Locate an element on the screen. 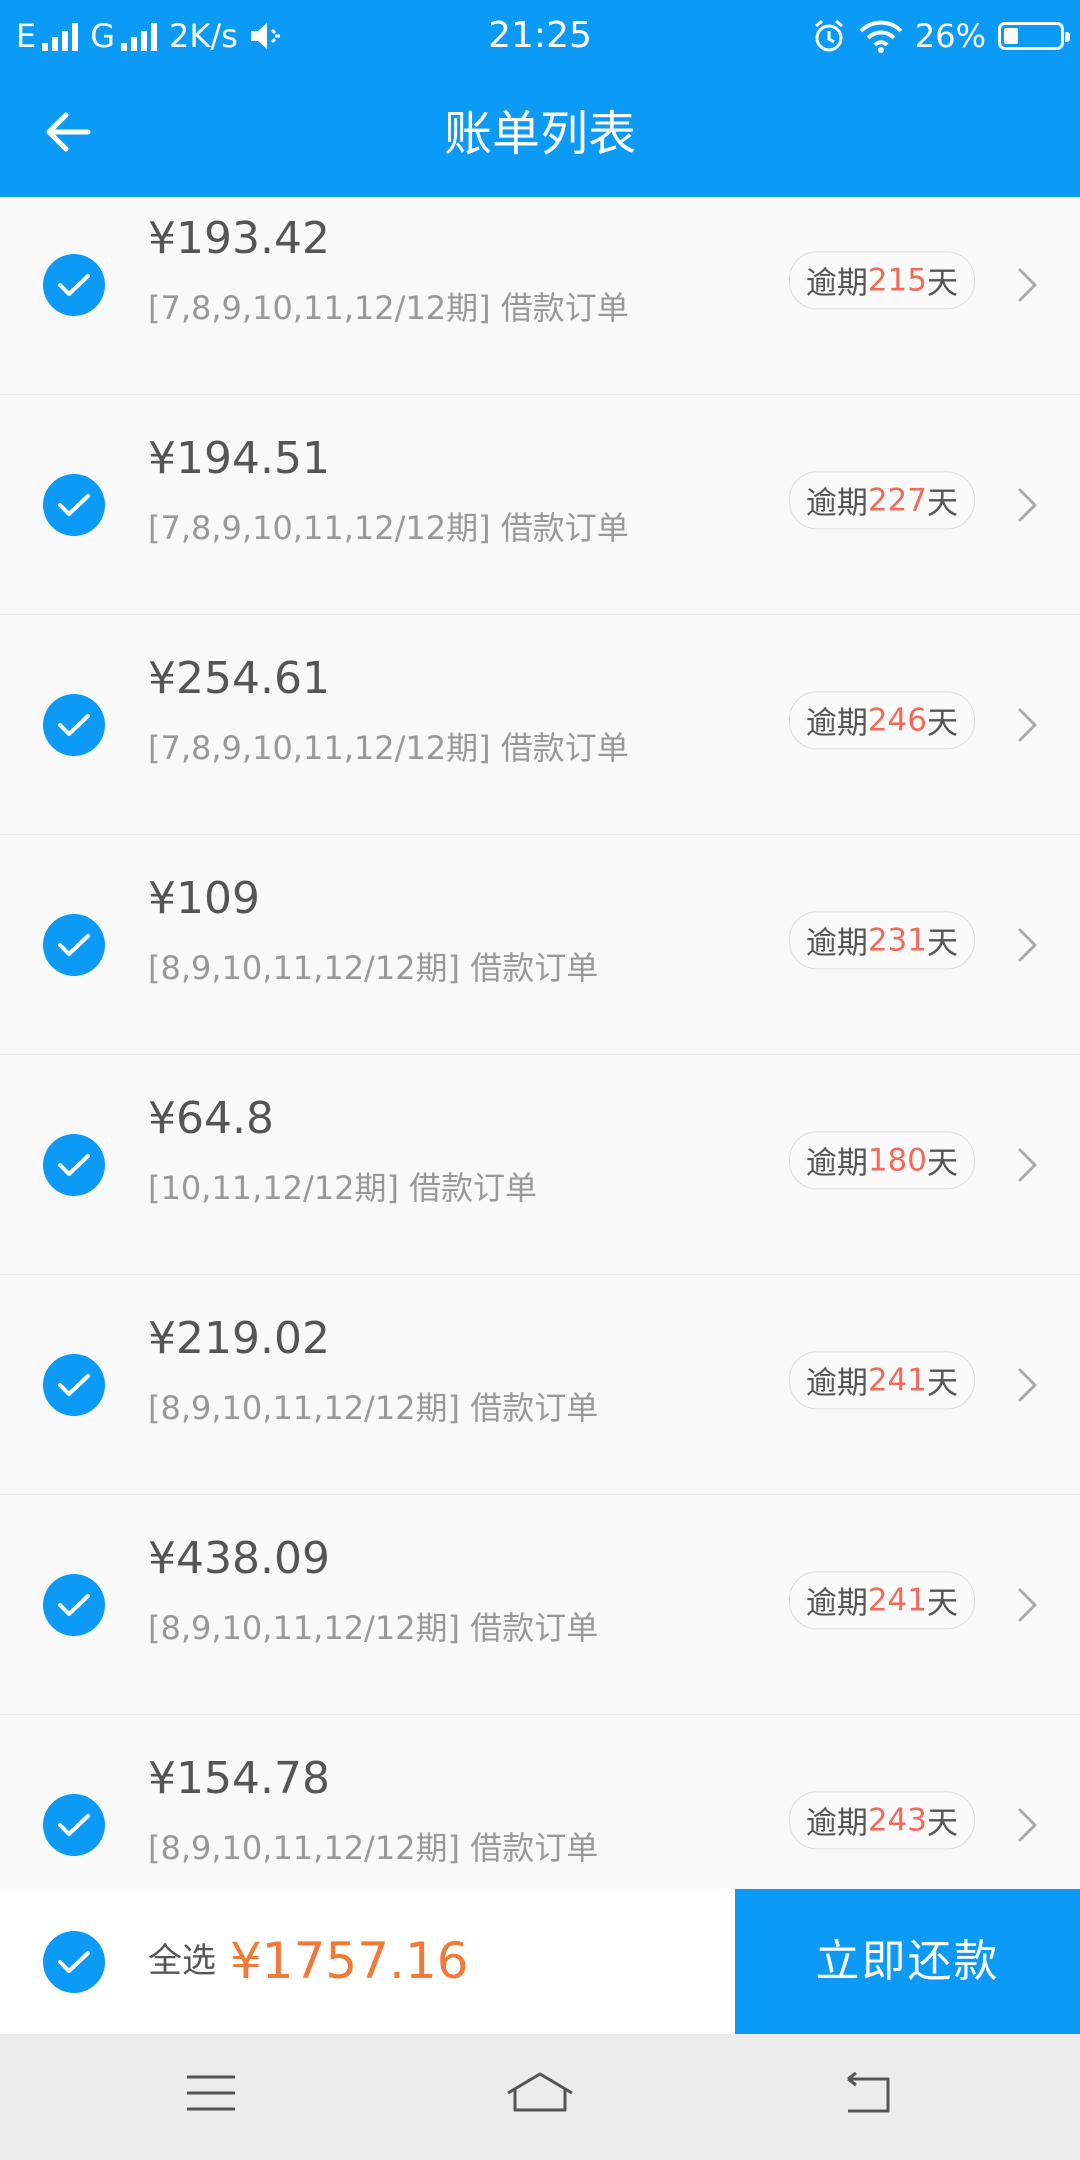 Image resolution: width=1080 pixels, height=2160 pixels. system-nav-bar is located at coordinates (540, 2097).